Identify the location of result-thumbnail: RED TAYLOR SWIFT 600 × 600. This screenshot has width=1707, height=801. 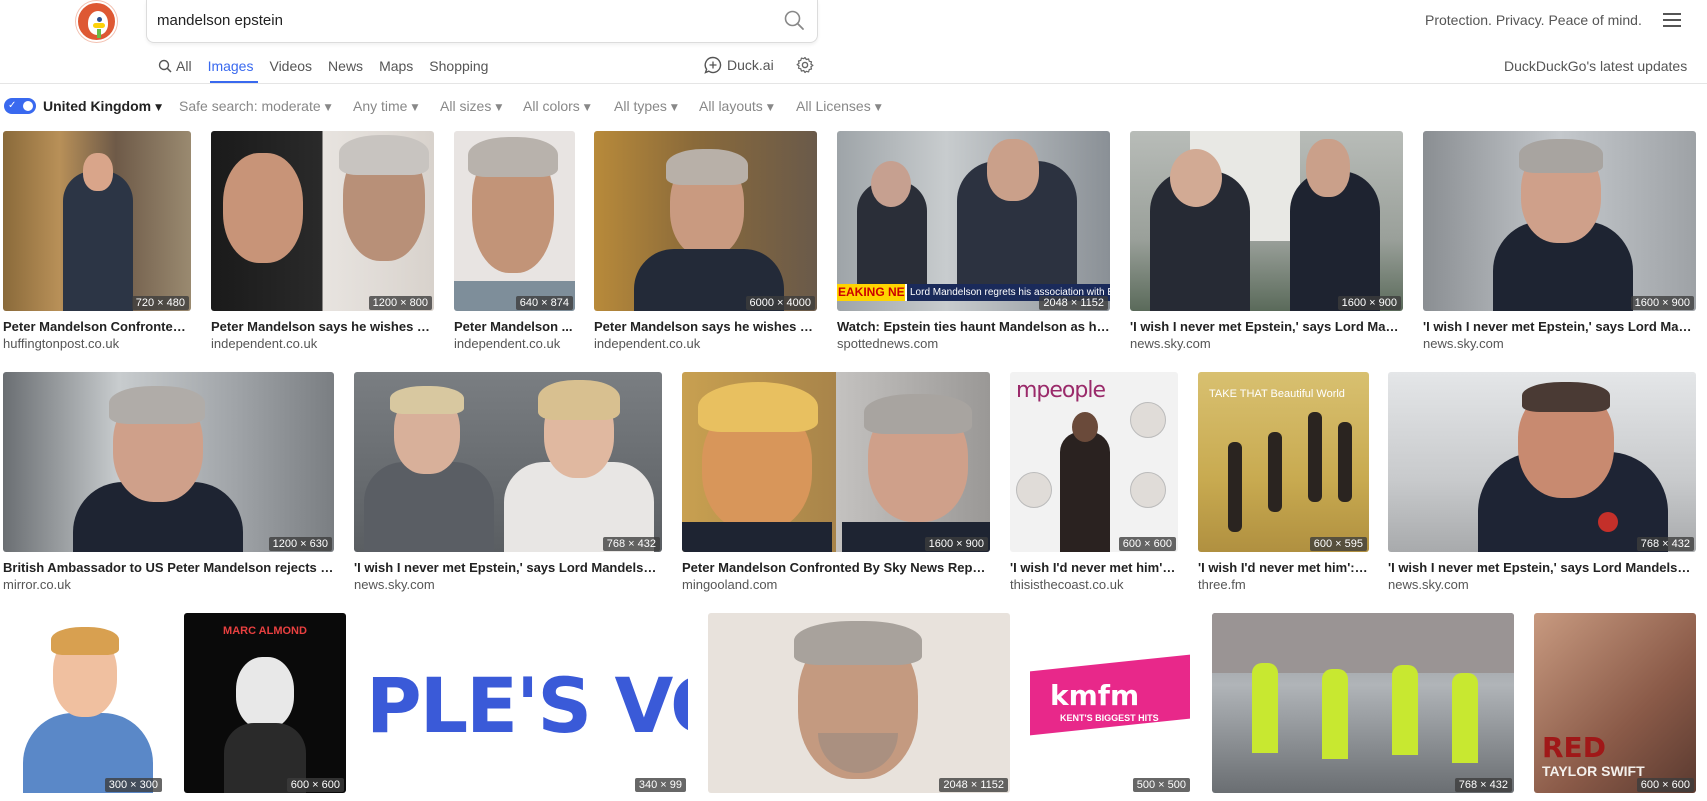
(1615, 703).